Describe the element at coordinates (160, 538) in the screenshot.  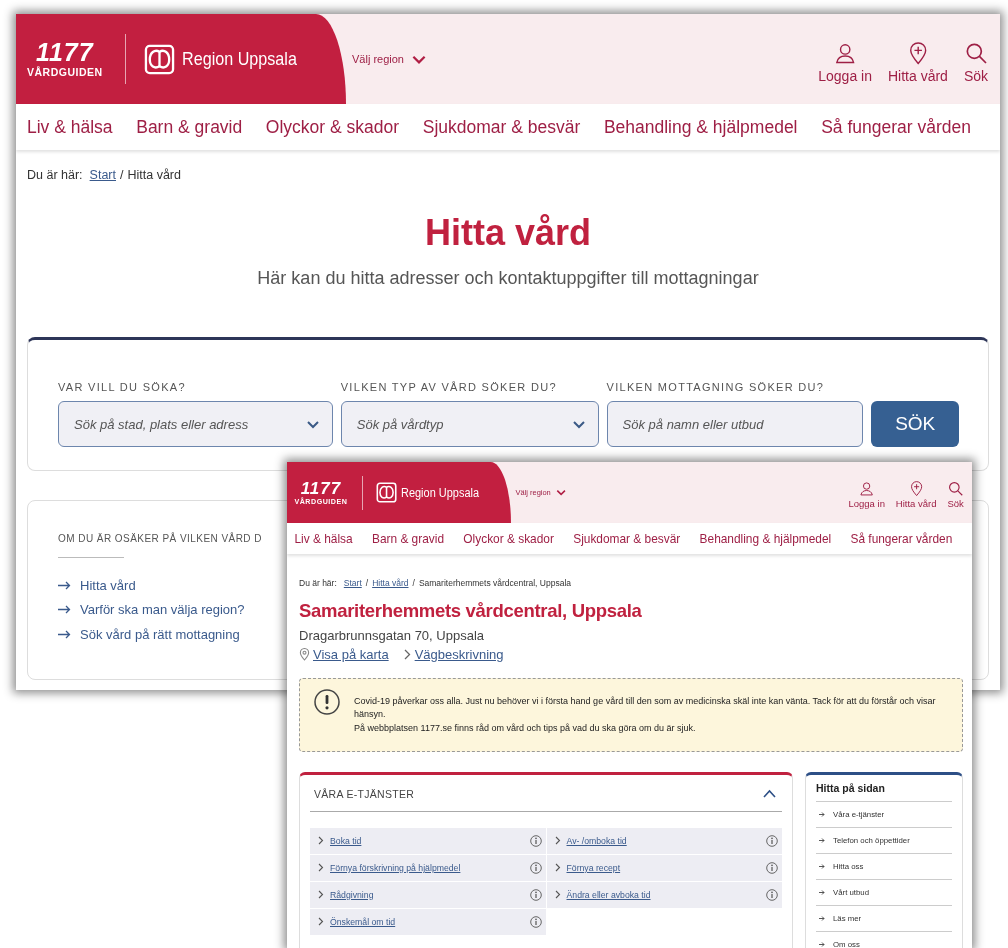
I see `card-heading: OM DU ÄR OSÄKER PÅ VILKEN VÅRD D` at that location.